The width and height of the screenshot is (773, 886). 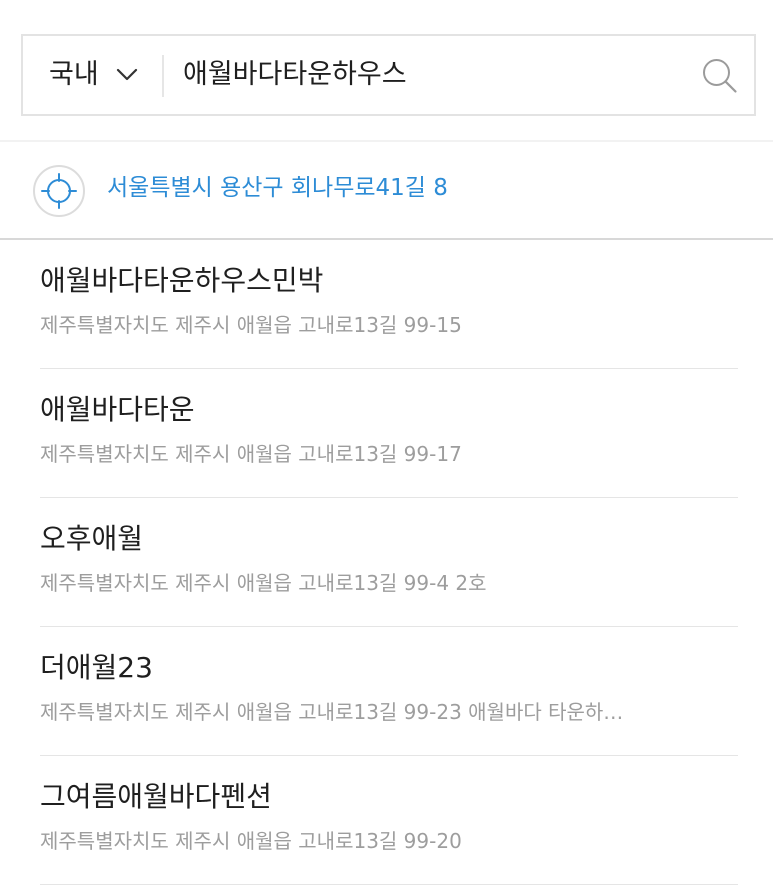 I want to click on result-item: 오후애월 제주특별자치도 제주시 애월읍 고내로13길 99-4 2호, so click(x=386, y=562).